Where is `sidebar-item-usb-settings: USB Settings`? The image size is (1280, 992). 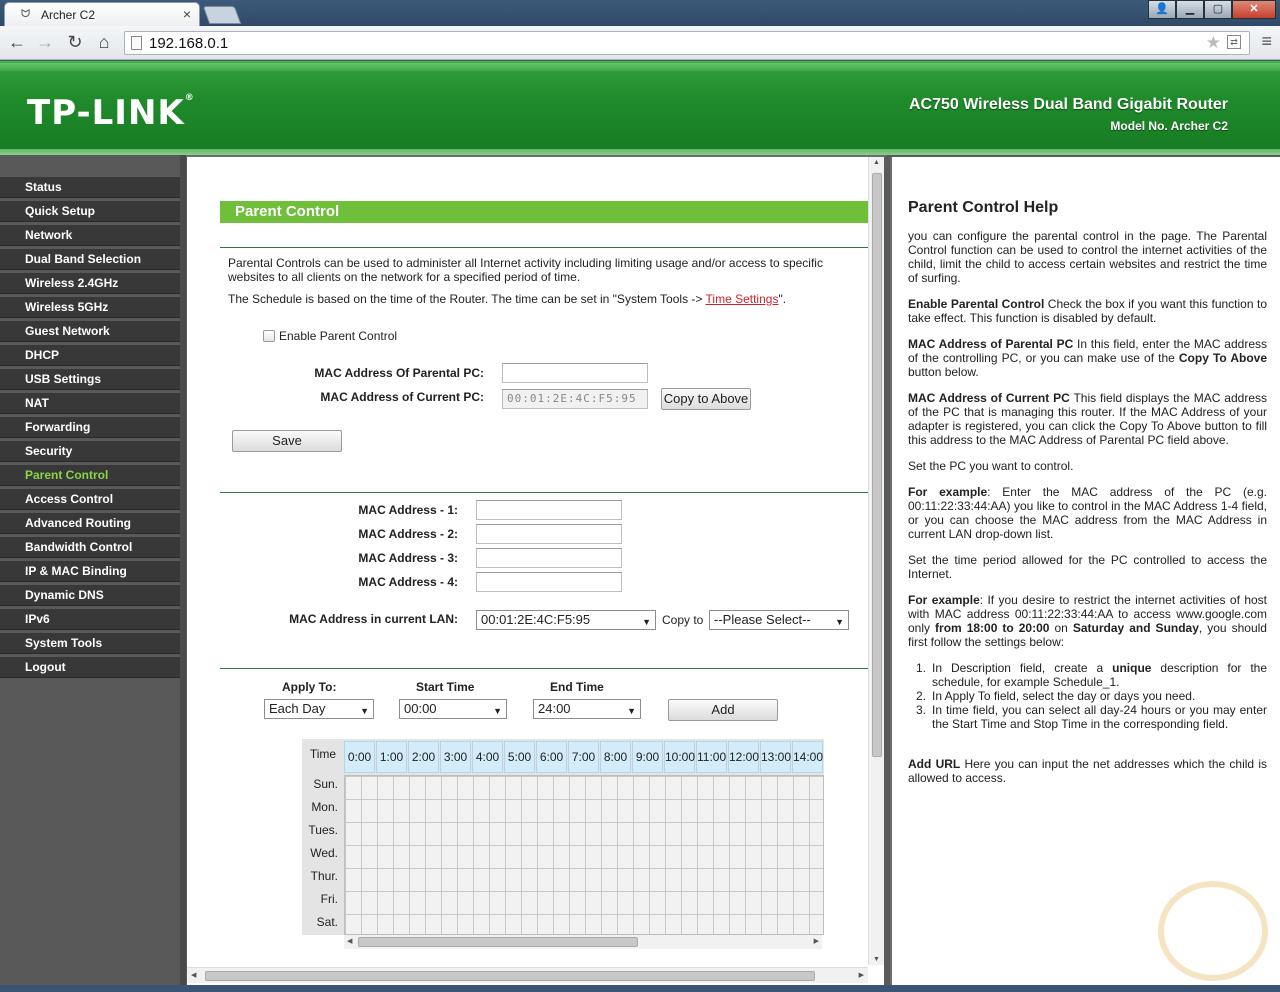
sidebar-item-usb-settings: USB Settings is located at coordinates (90, 379).